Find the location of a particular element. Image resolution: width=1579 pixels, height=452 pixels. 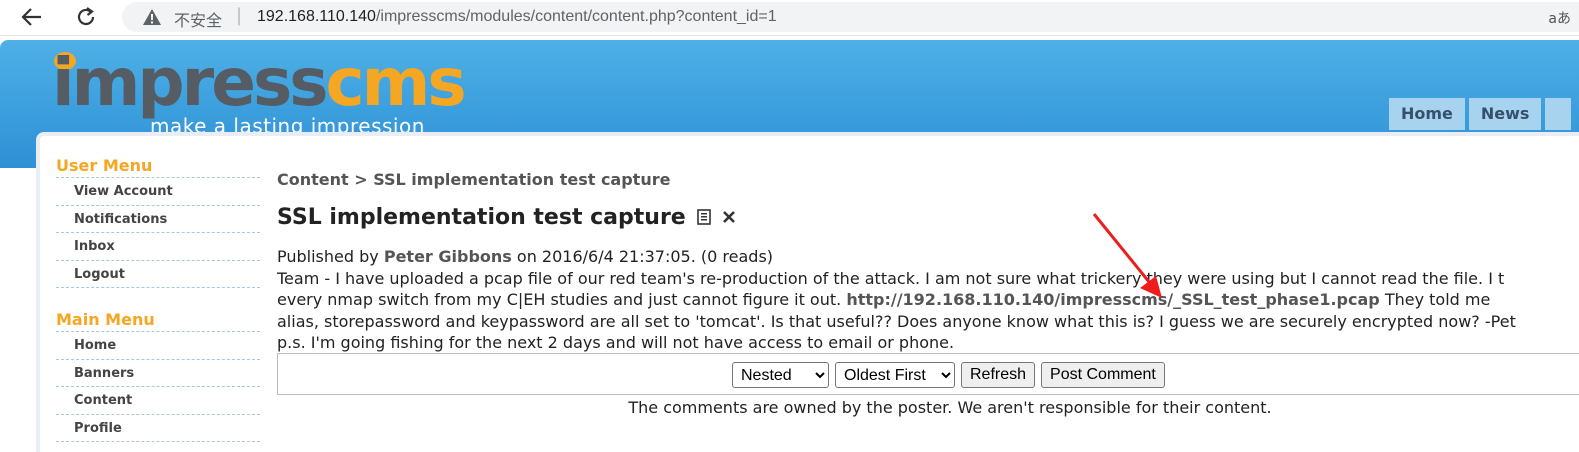

main-menu-title: Main Menu is located at coordinates (158, 321).